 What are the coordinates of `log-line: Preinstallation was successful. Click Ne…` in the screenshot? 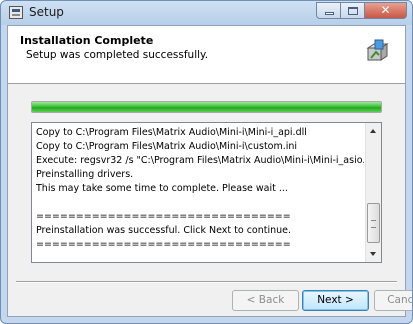 It's located at (164, 230).